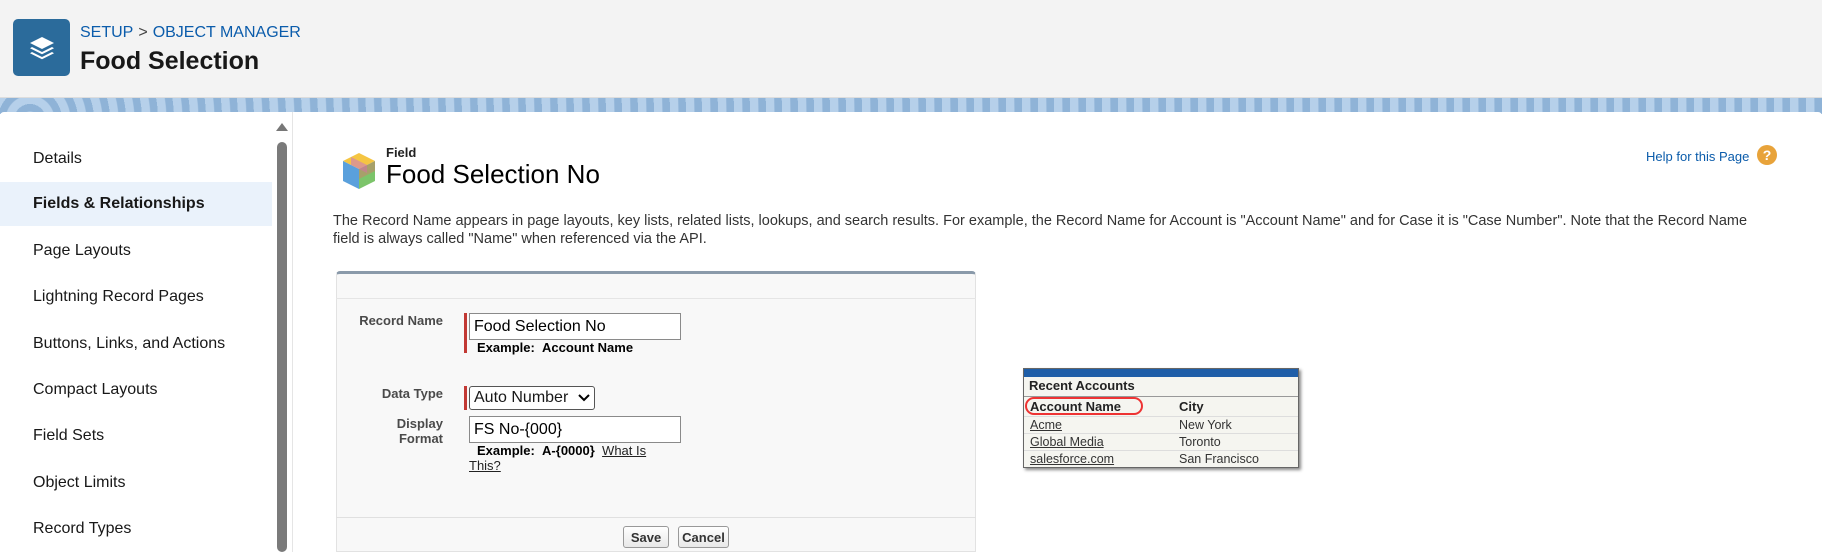  What do you see at coordinates (521, 397) in the screenshot?
I see `data-type-selected: Auto Number` at bounding box center [521, 397].